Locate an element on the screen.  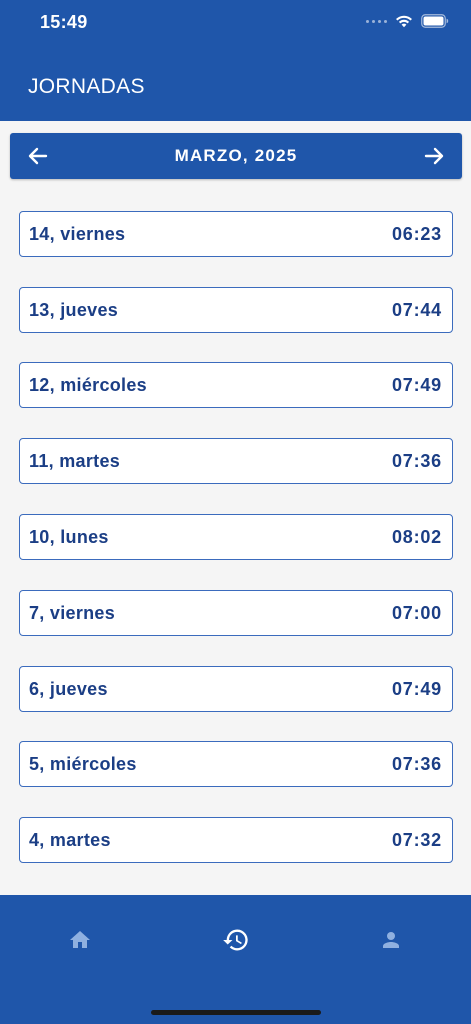
day-label: 12, miércoles is located at coordinates (88, 384).